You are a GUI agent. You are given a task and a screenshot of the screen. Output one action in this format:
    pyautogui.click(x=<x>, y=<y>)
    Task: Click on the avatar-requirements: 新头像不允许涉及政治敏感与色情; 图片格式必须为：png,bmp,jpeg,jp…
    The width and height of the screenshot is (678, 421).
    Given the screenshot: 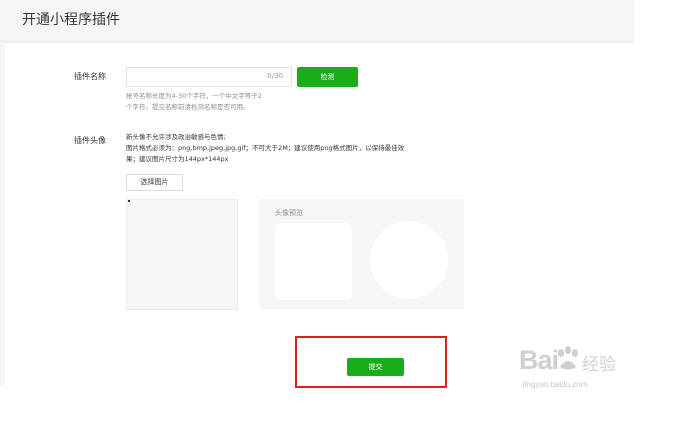 What is the action you would take?
    pyautogui.click(x=265, y=148)
    